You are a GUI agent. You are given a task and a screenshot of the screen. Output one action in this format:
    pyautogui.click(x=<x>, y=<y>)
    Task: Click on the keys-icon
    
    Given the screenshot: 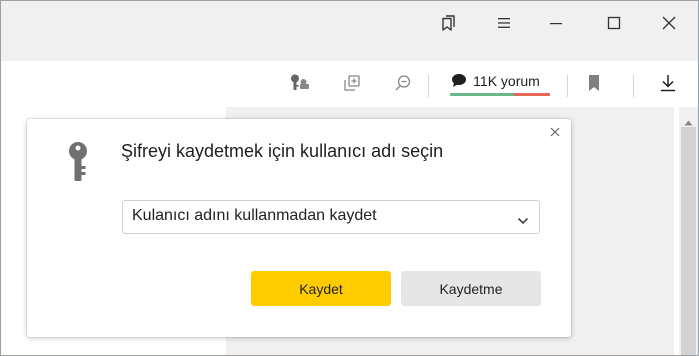 What is the action you would take?
    pyautogui.click(x=299, y=85)
    